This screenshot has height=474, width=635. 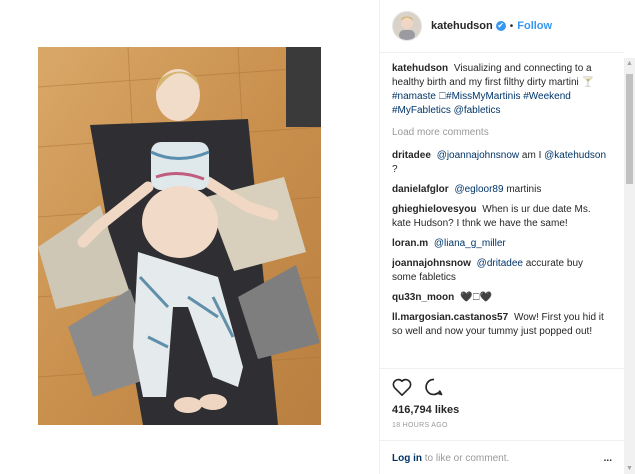 I want to click on post-header: katehudson ✔ • Follow, so click(x=502, y=26).